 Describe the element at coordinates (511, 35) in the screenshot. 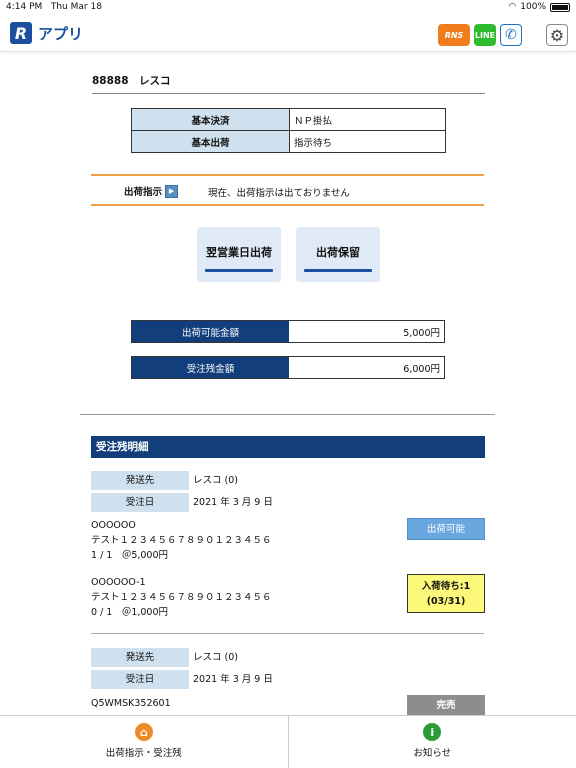

I see `phone-icon: ✆` at that location.